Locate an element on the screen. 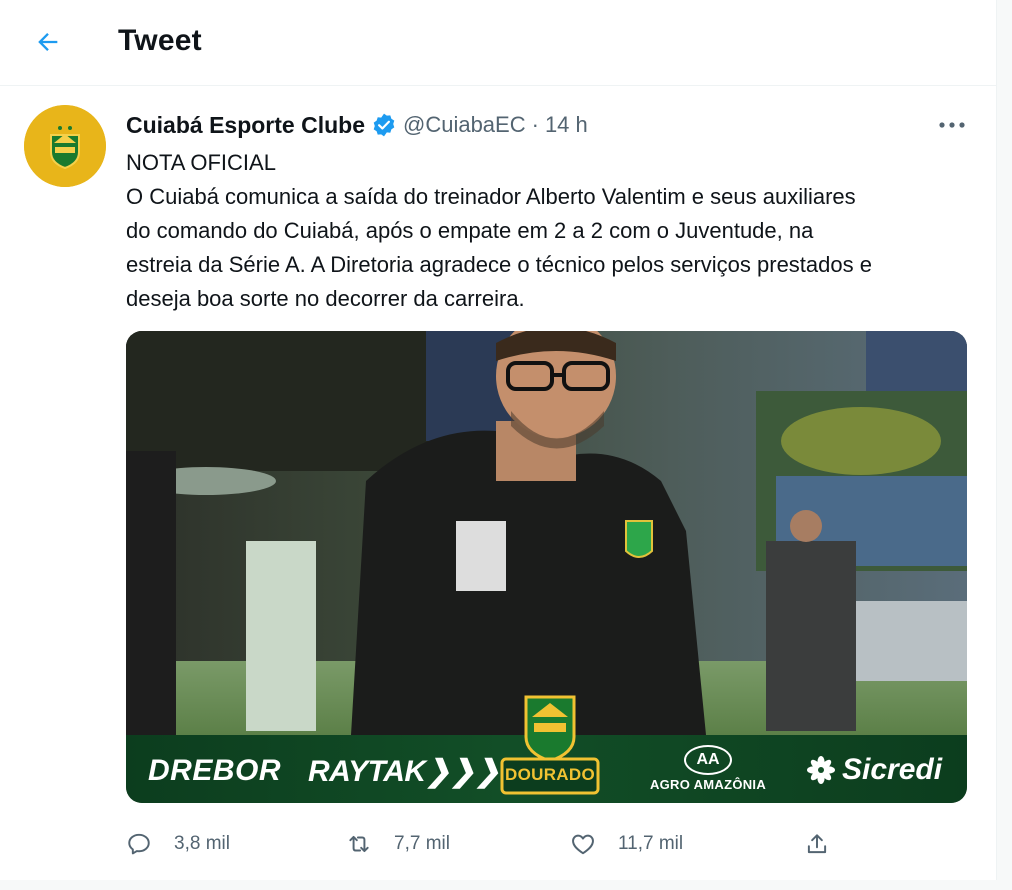 The image size is (1012, 890). share-button is located at coordinates (817, 844).